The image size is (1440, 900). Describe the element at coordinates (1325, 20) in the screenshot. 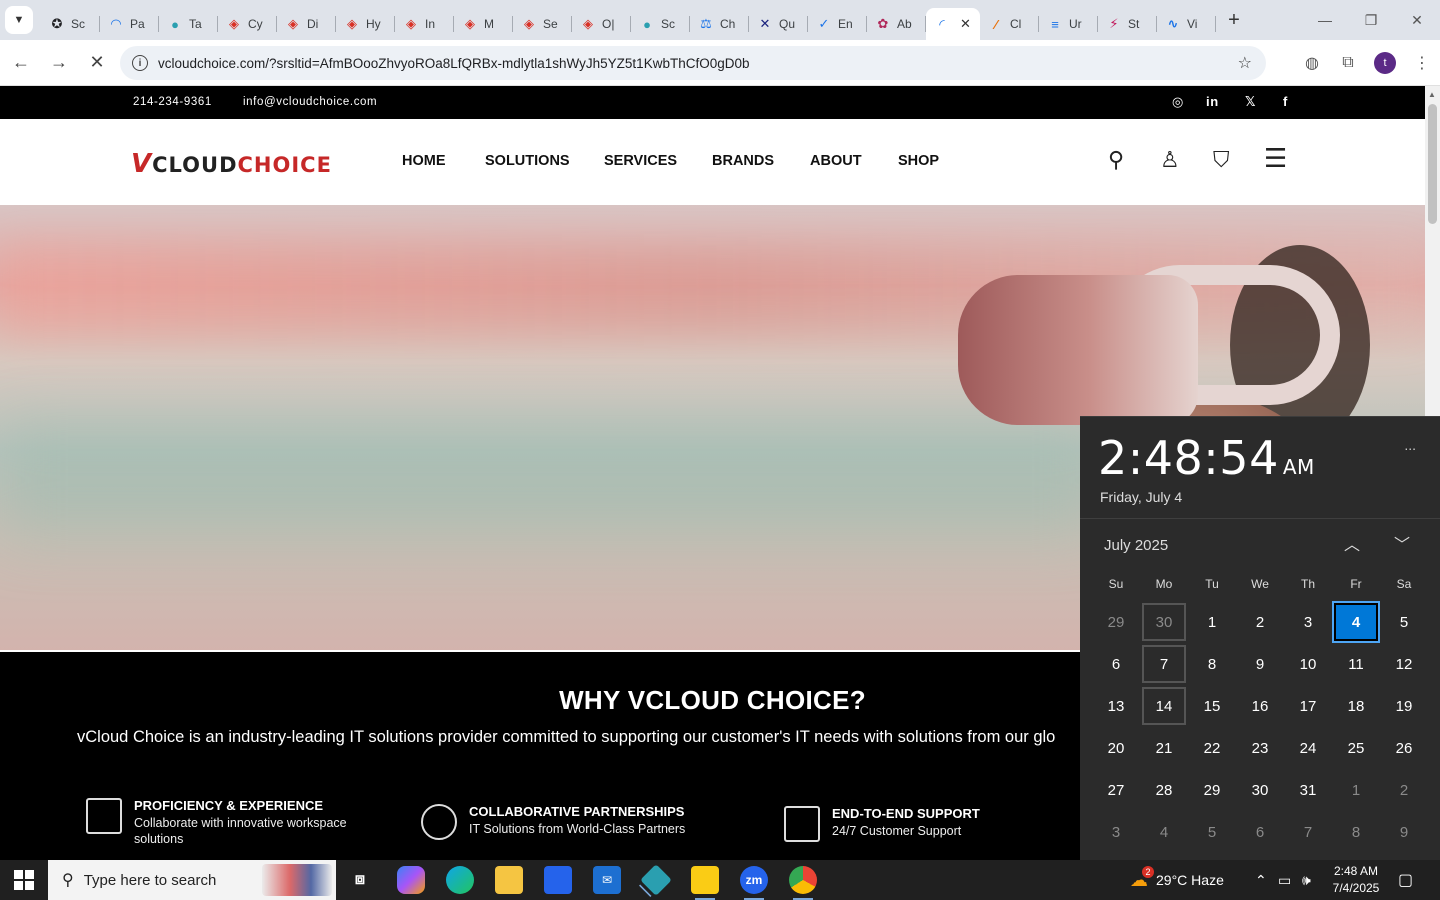

I see `minimize-icon: —` at that location.